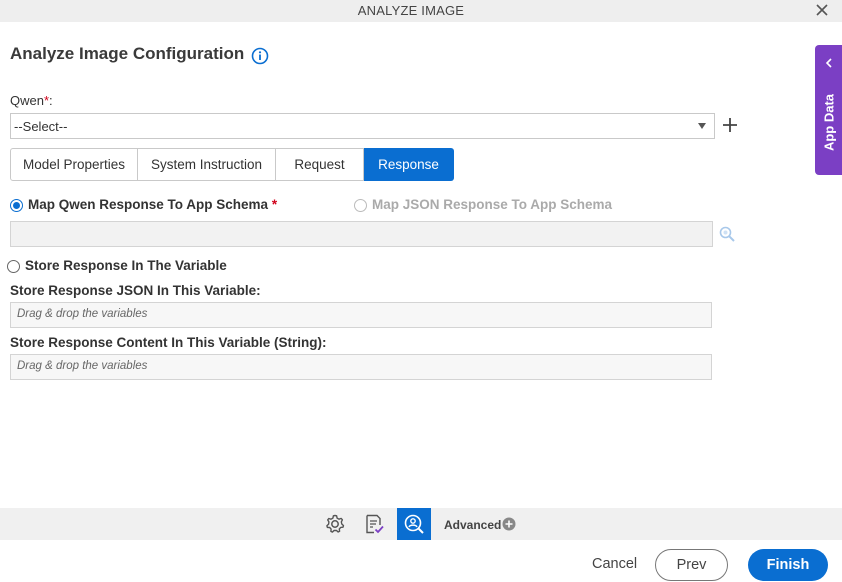  Describe the element at coordinates (74, 164) in the screenshot. I see `tab-model-properties: Model Properties` at that location.